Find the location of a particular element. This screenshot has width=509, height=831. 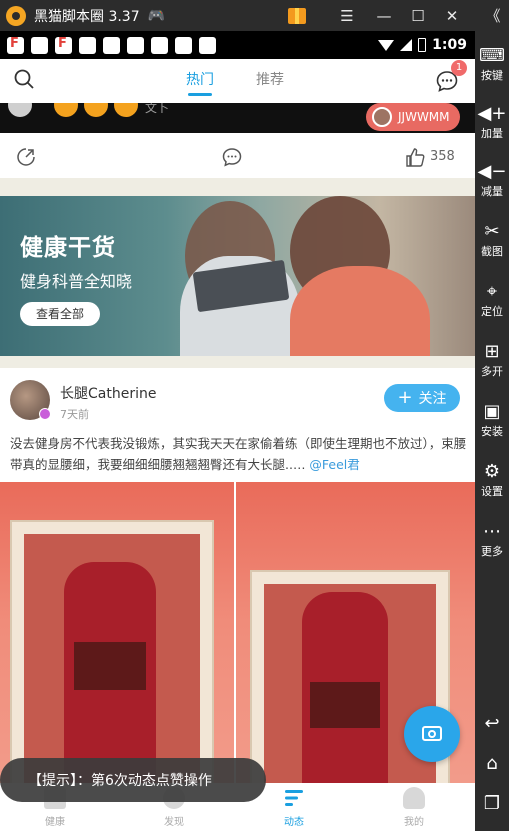

comment-icon is located at coordinates (232, 157).